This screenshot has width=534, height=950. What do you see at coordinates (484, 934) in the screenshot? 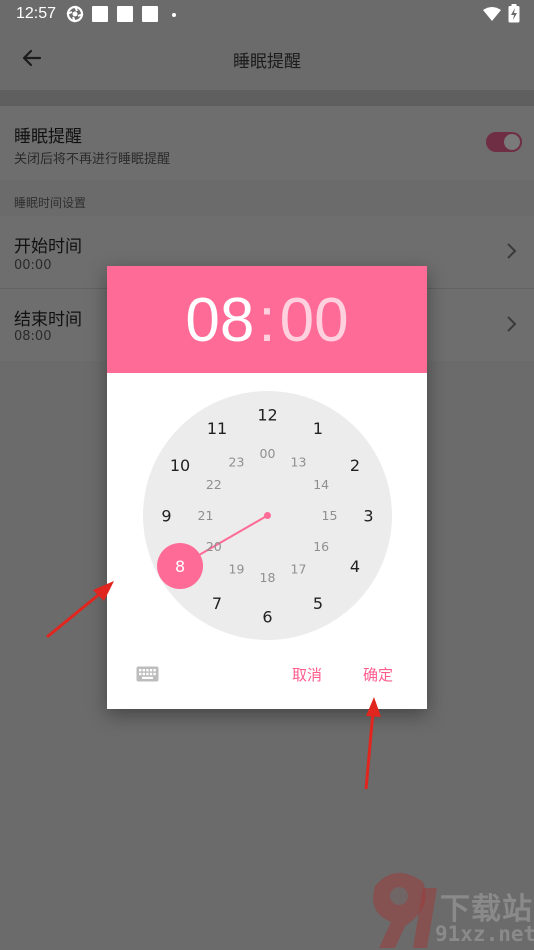
I see `watermark-url: 91xz.net` at bounding box center [484, 934].